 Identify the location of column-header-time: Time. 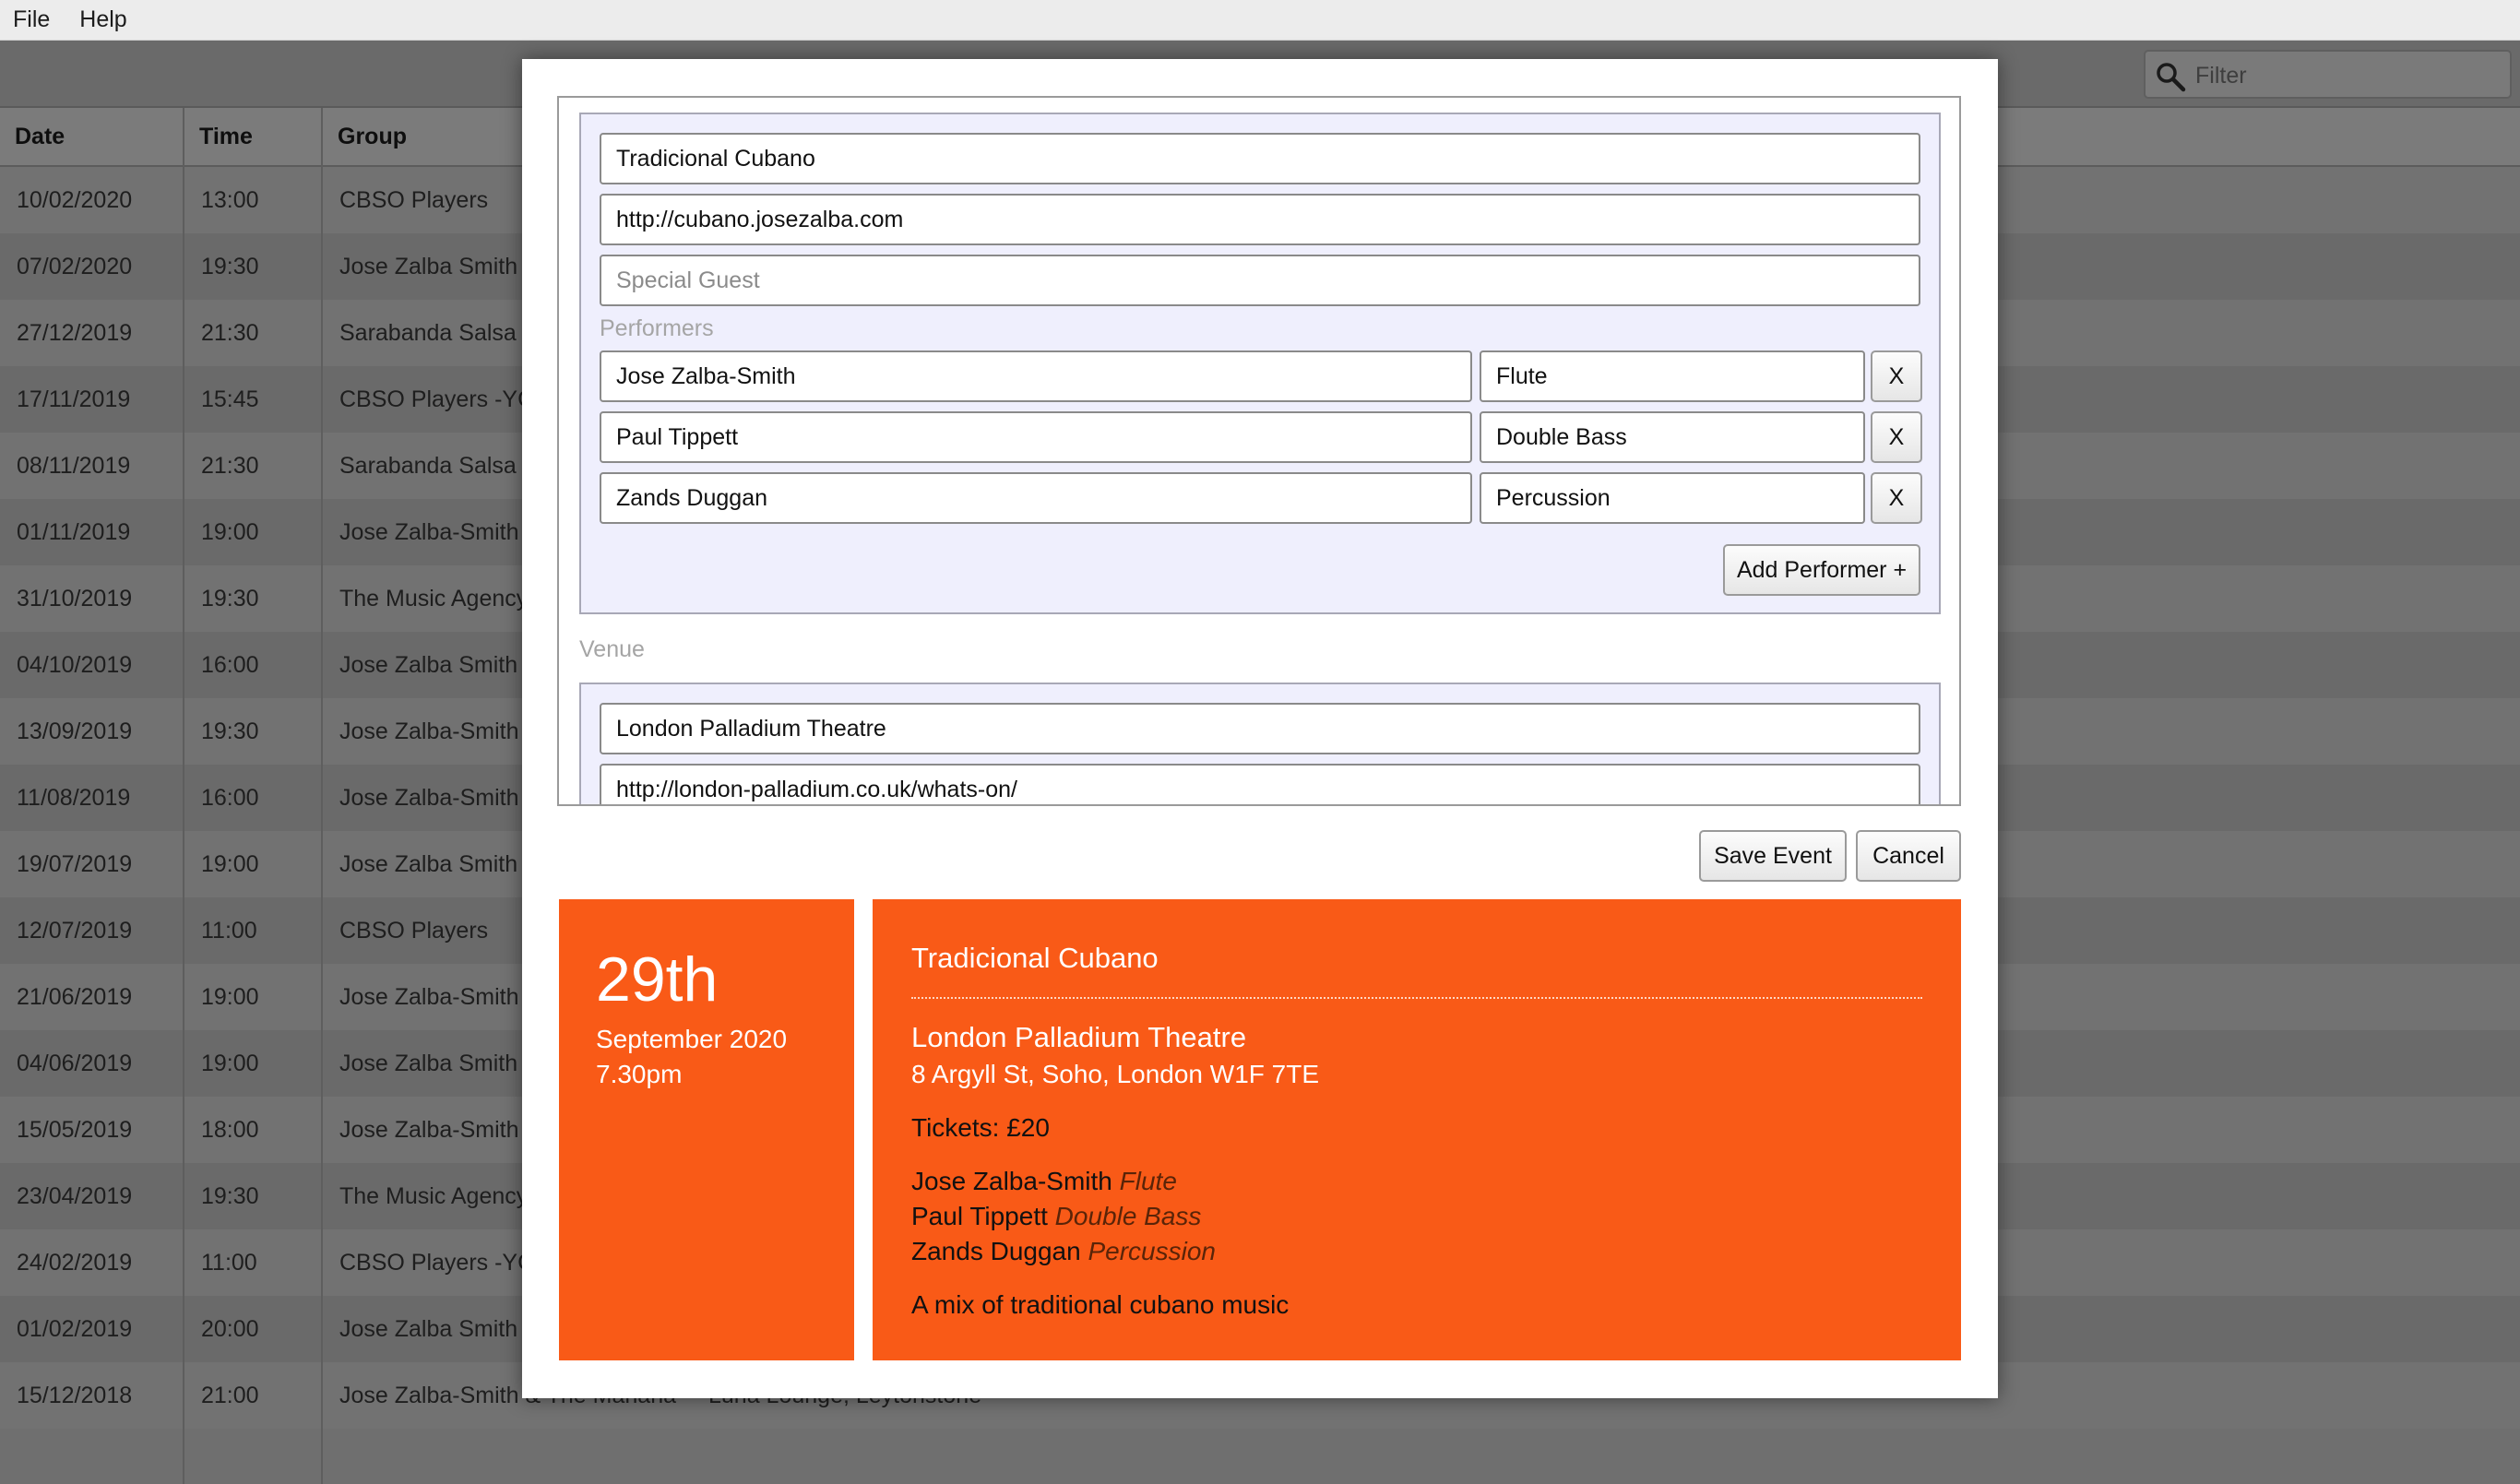
(226, 136).